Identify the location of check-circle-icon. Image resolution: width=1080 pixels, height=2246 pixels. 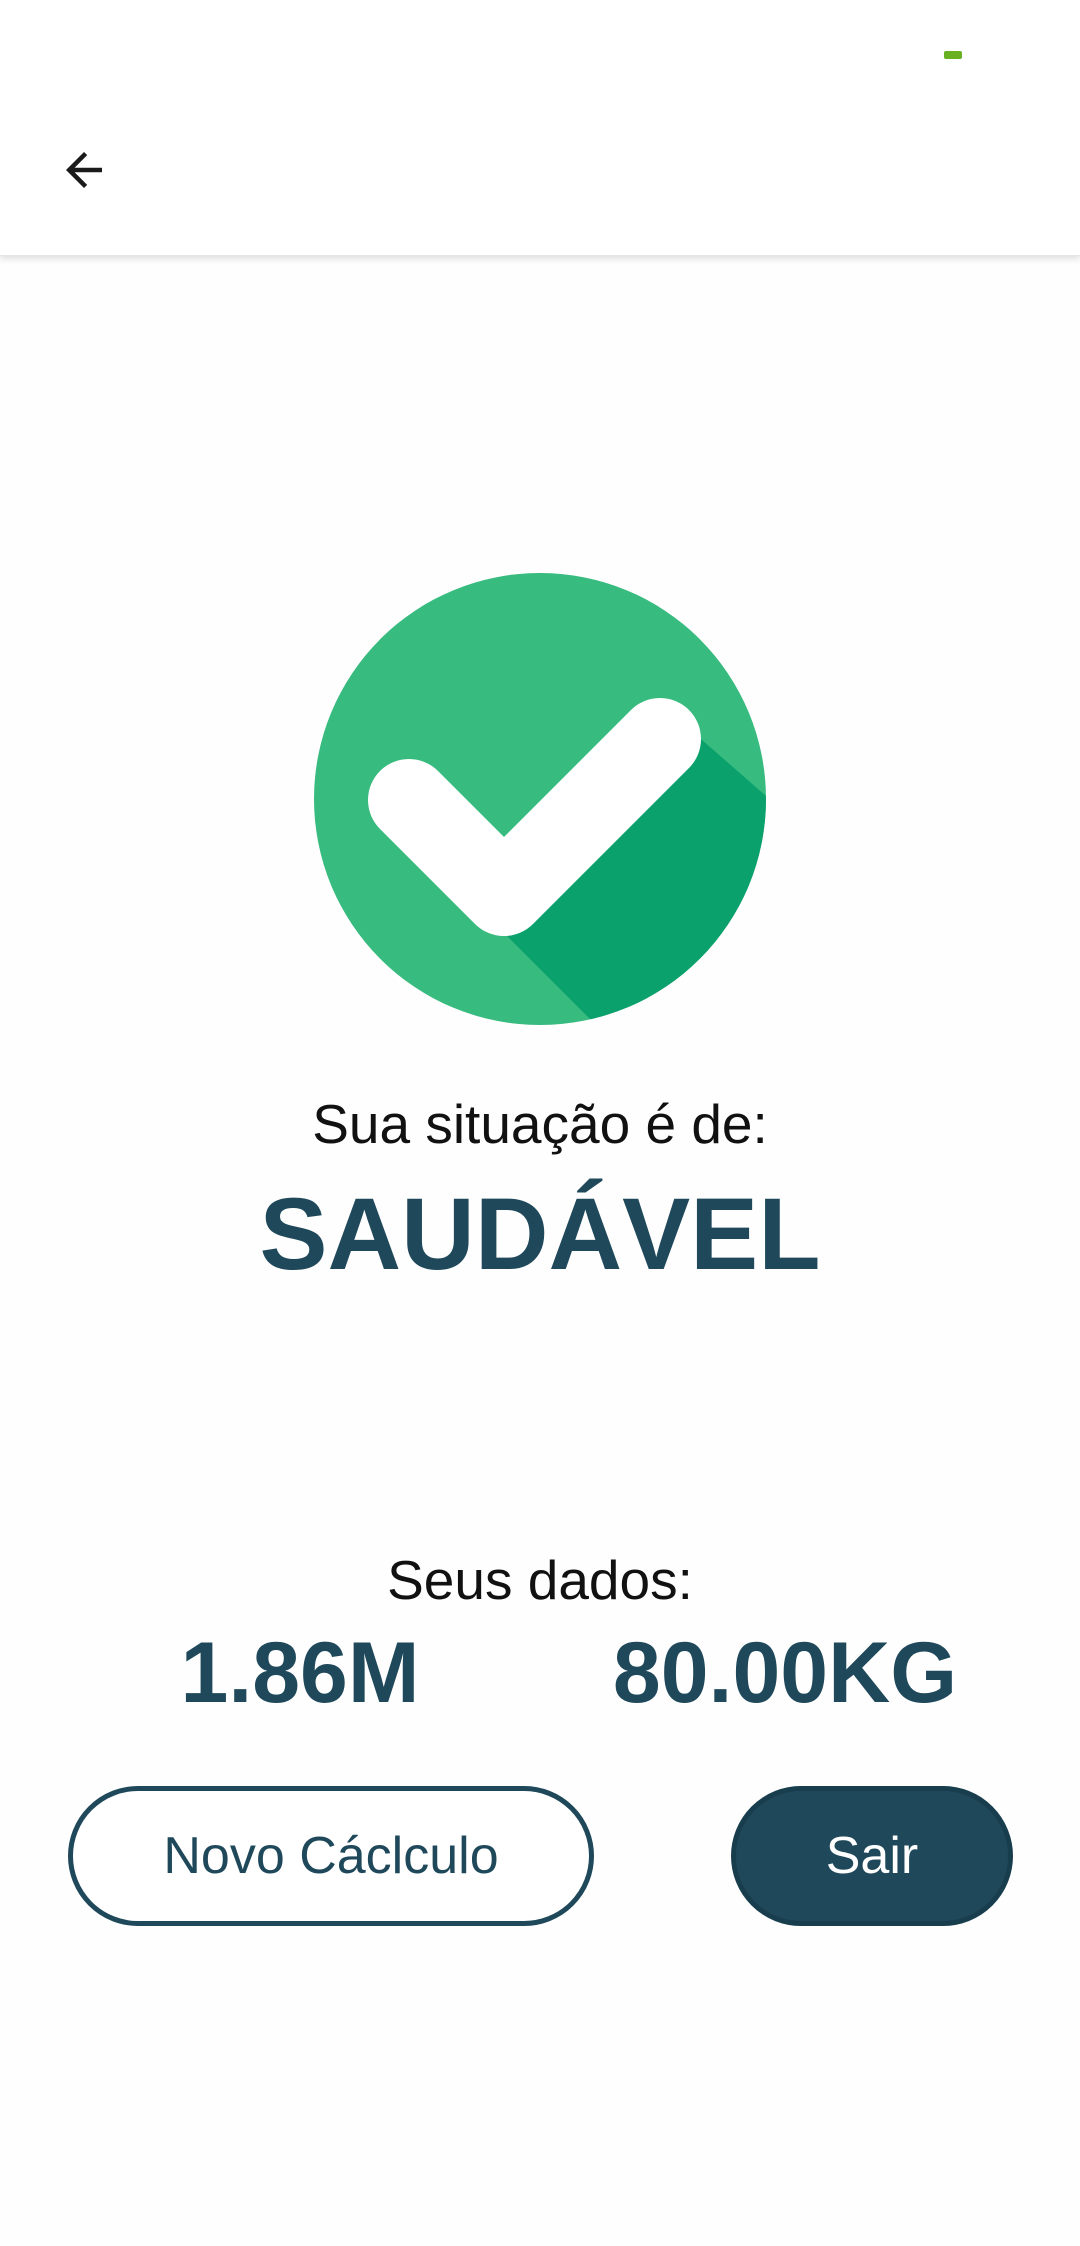
(540, 799).